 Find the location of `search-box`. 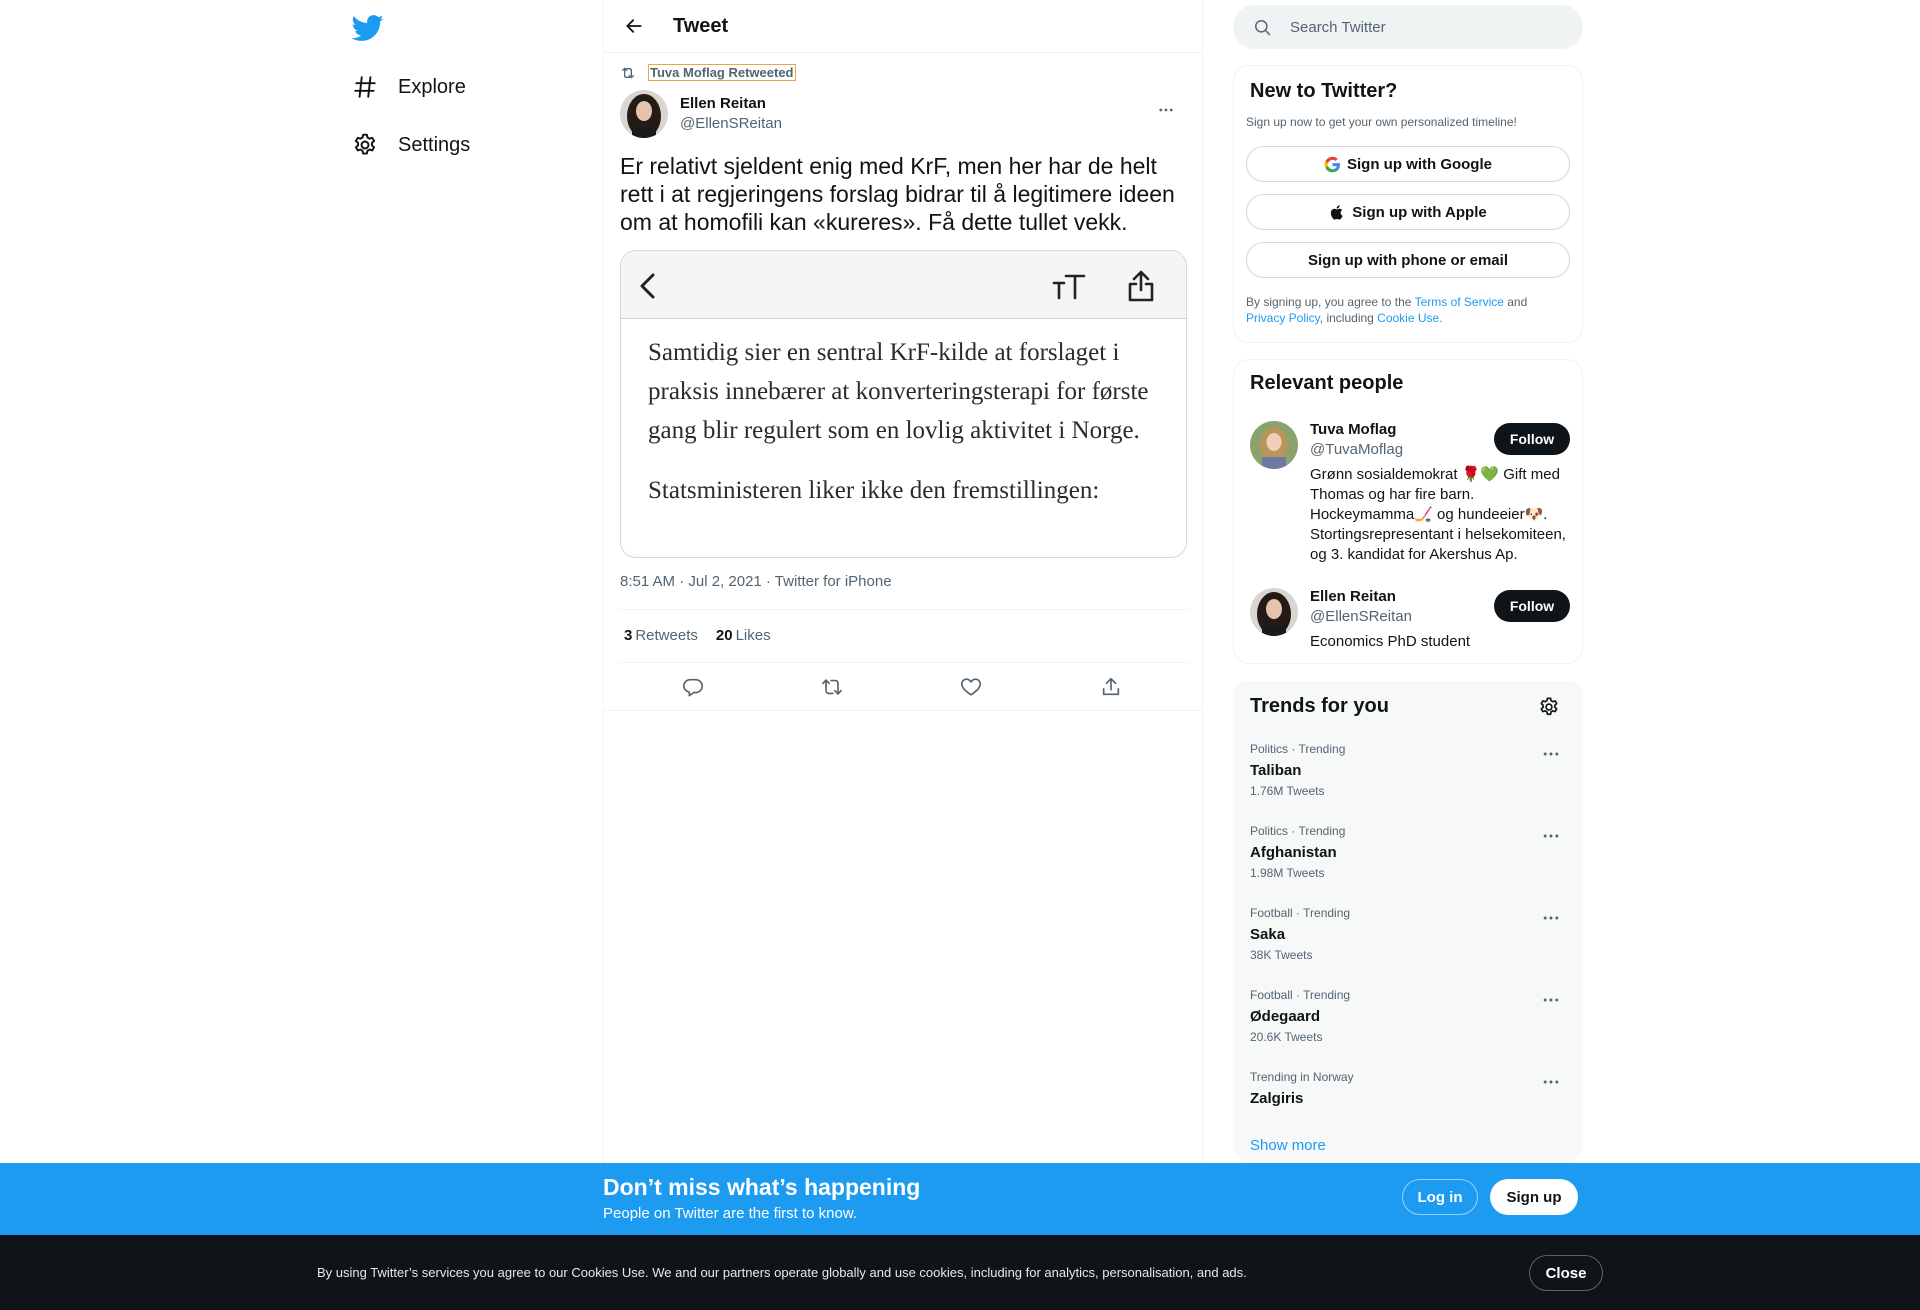

search-box is located at coordinates (1408, 27).